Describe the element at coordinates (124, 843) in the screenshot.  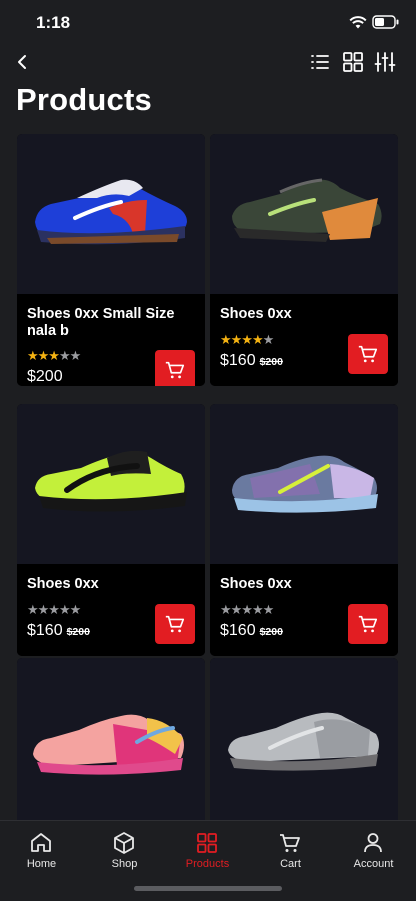
I see `box-icon` at that location.